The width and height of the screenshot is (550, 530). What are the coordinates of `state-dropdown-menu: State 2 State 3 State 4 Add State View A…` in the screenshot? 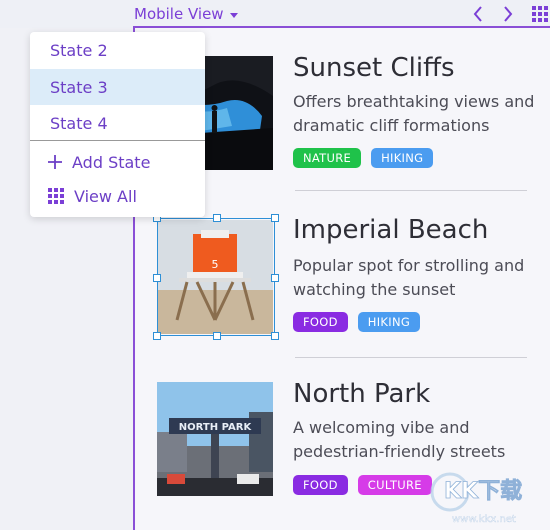 It's located at (117, 124).